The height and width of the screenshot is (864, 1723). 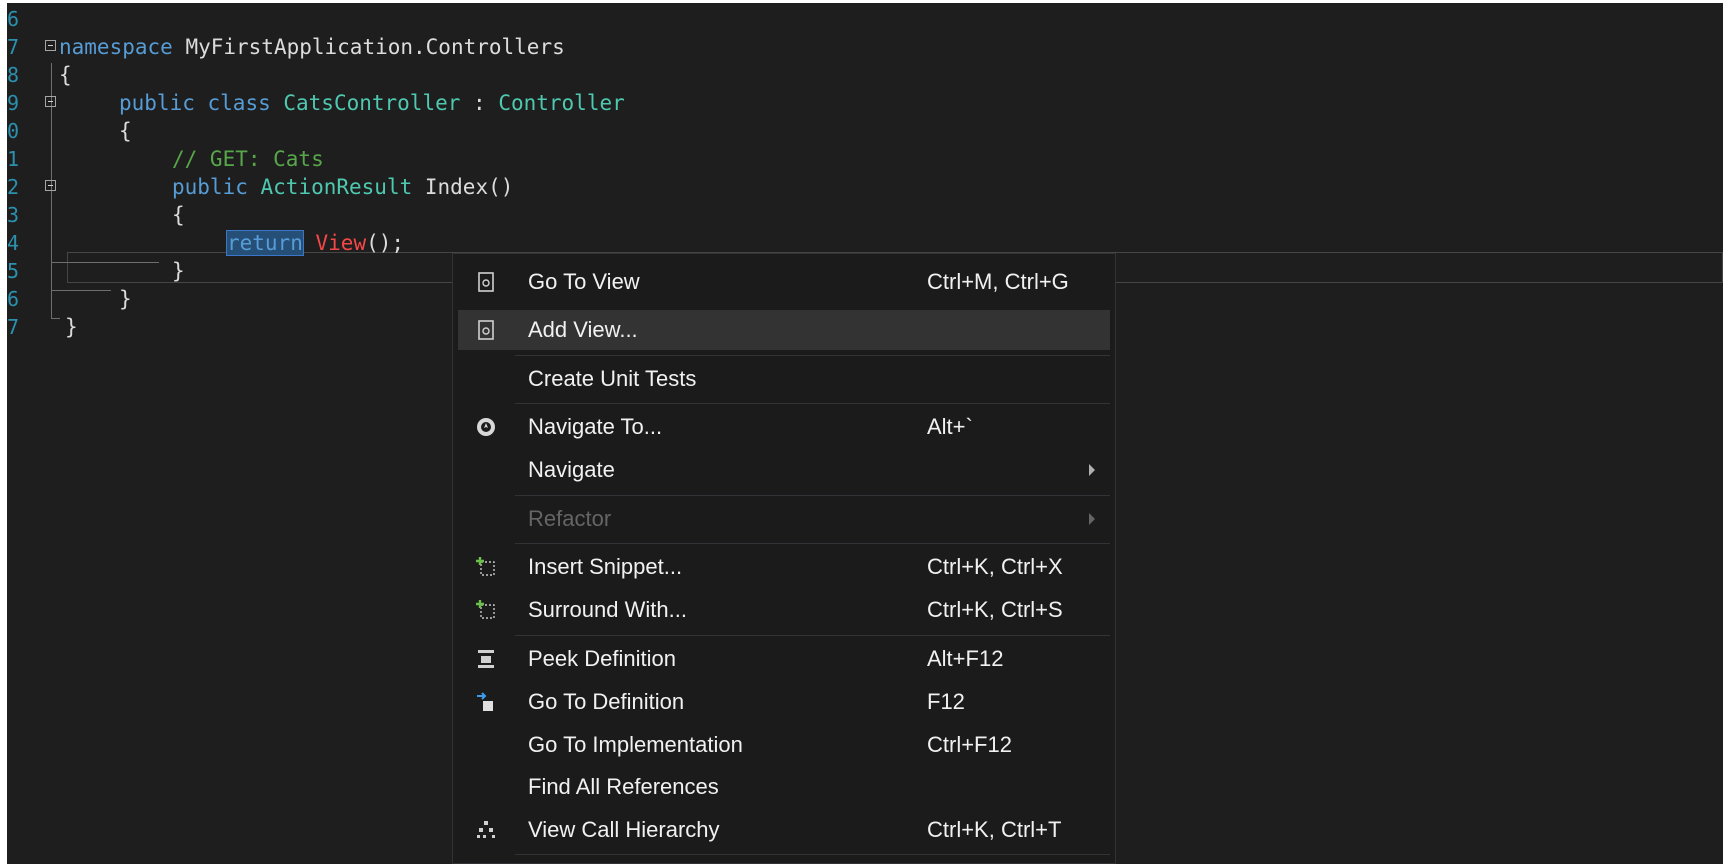 What do you see at coordinates (865, 130) in the screenshot?
I see `code-line: 0 {` at bounding box center [865, 130].